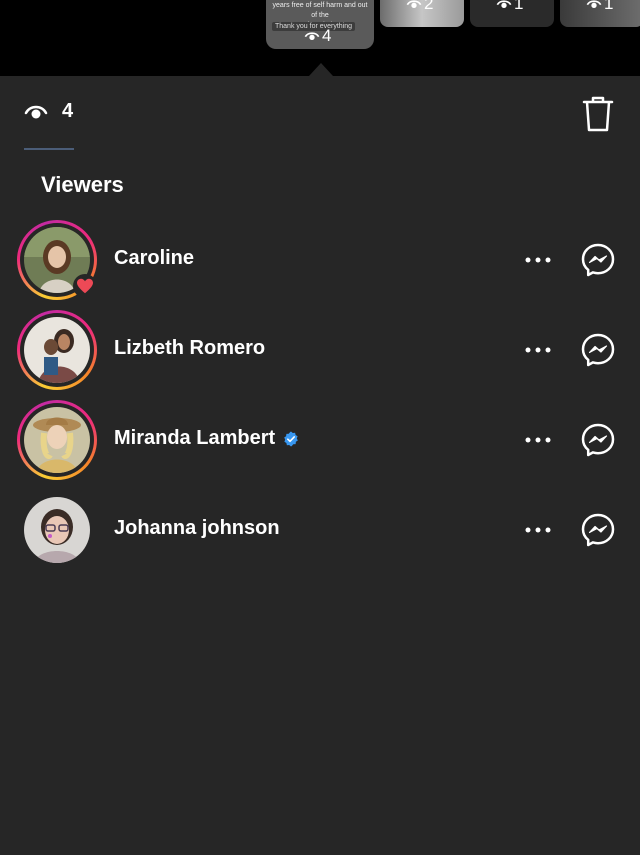  I want to click on heart-icon, so click(85, 286).